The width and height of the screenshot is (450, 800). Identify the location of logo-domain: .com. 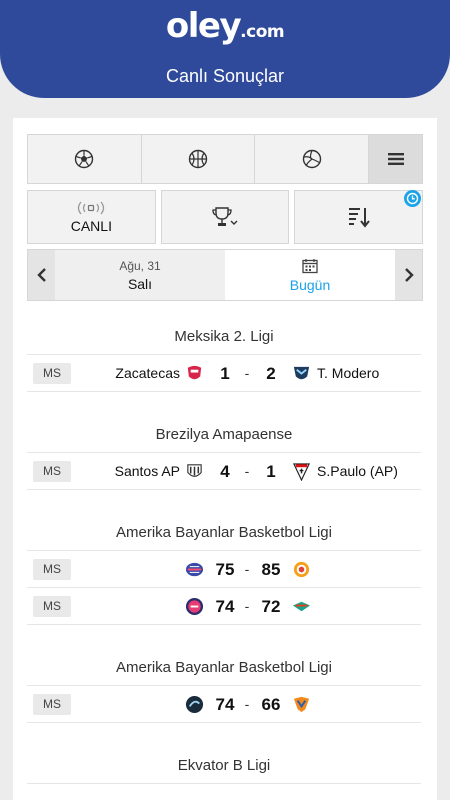
(262, 32).